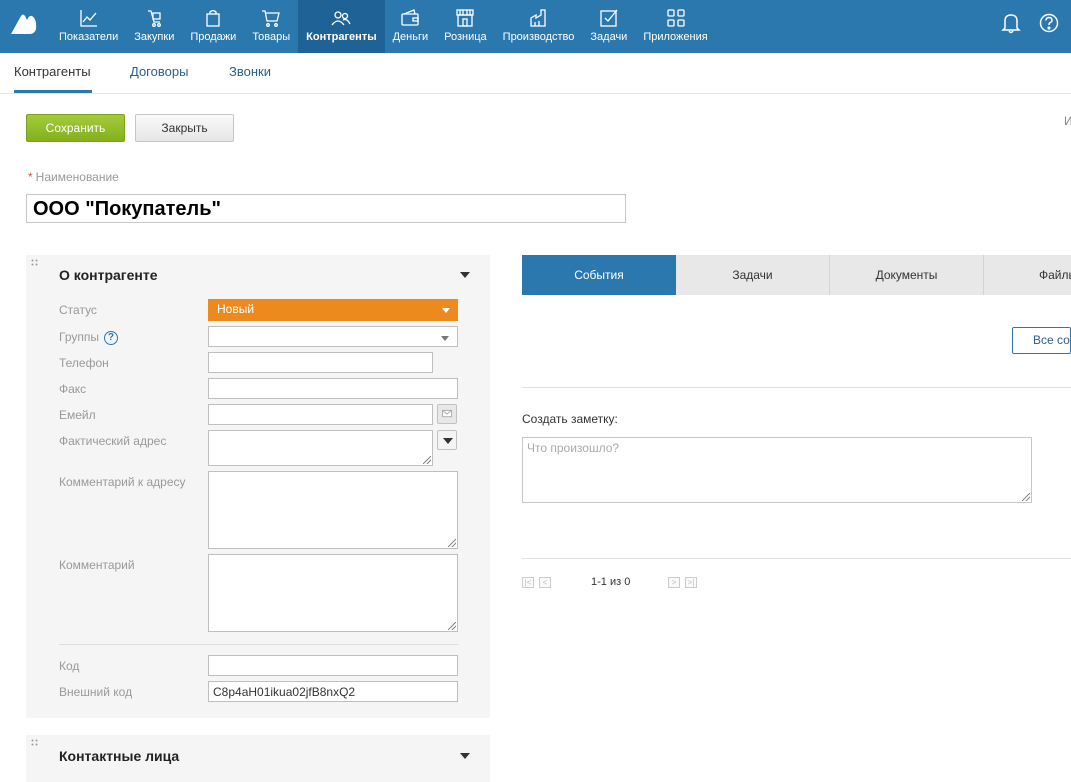 The image size is (1071, 782). Describe the element at coordinates (341, 37) in the screenshot. I see `nav-label: Контрагенты` at that location.